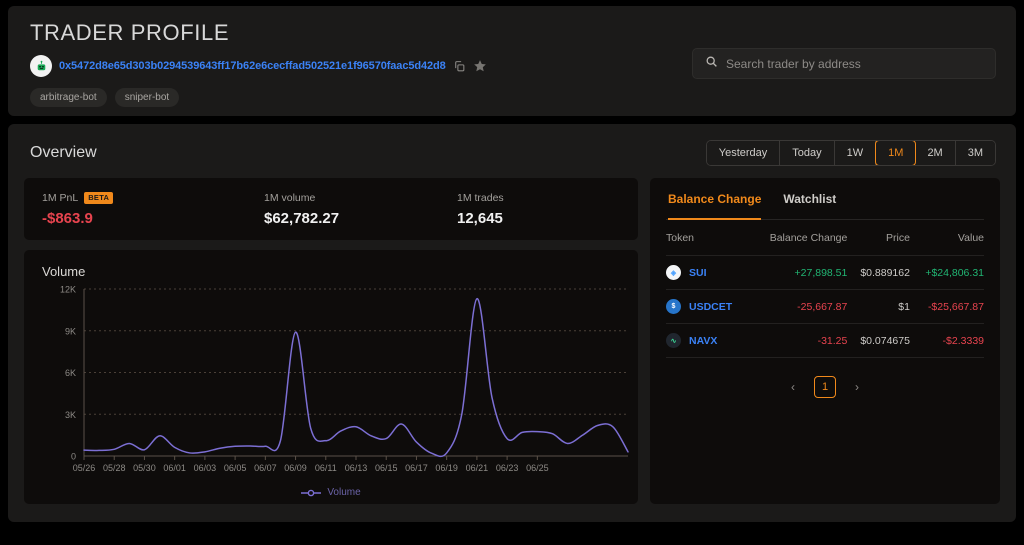  Describe the element at coordinates (878, 272) in the screenshot. I see `cell-price: $0.889162` at that location.